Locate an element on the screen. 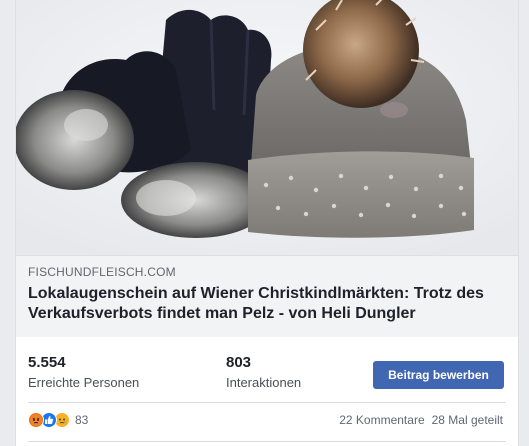  boost-post-button: Beitrag bewerben is located at coordinates (438, 375).